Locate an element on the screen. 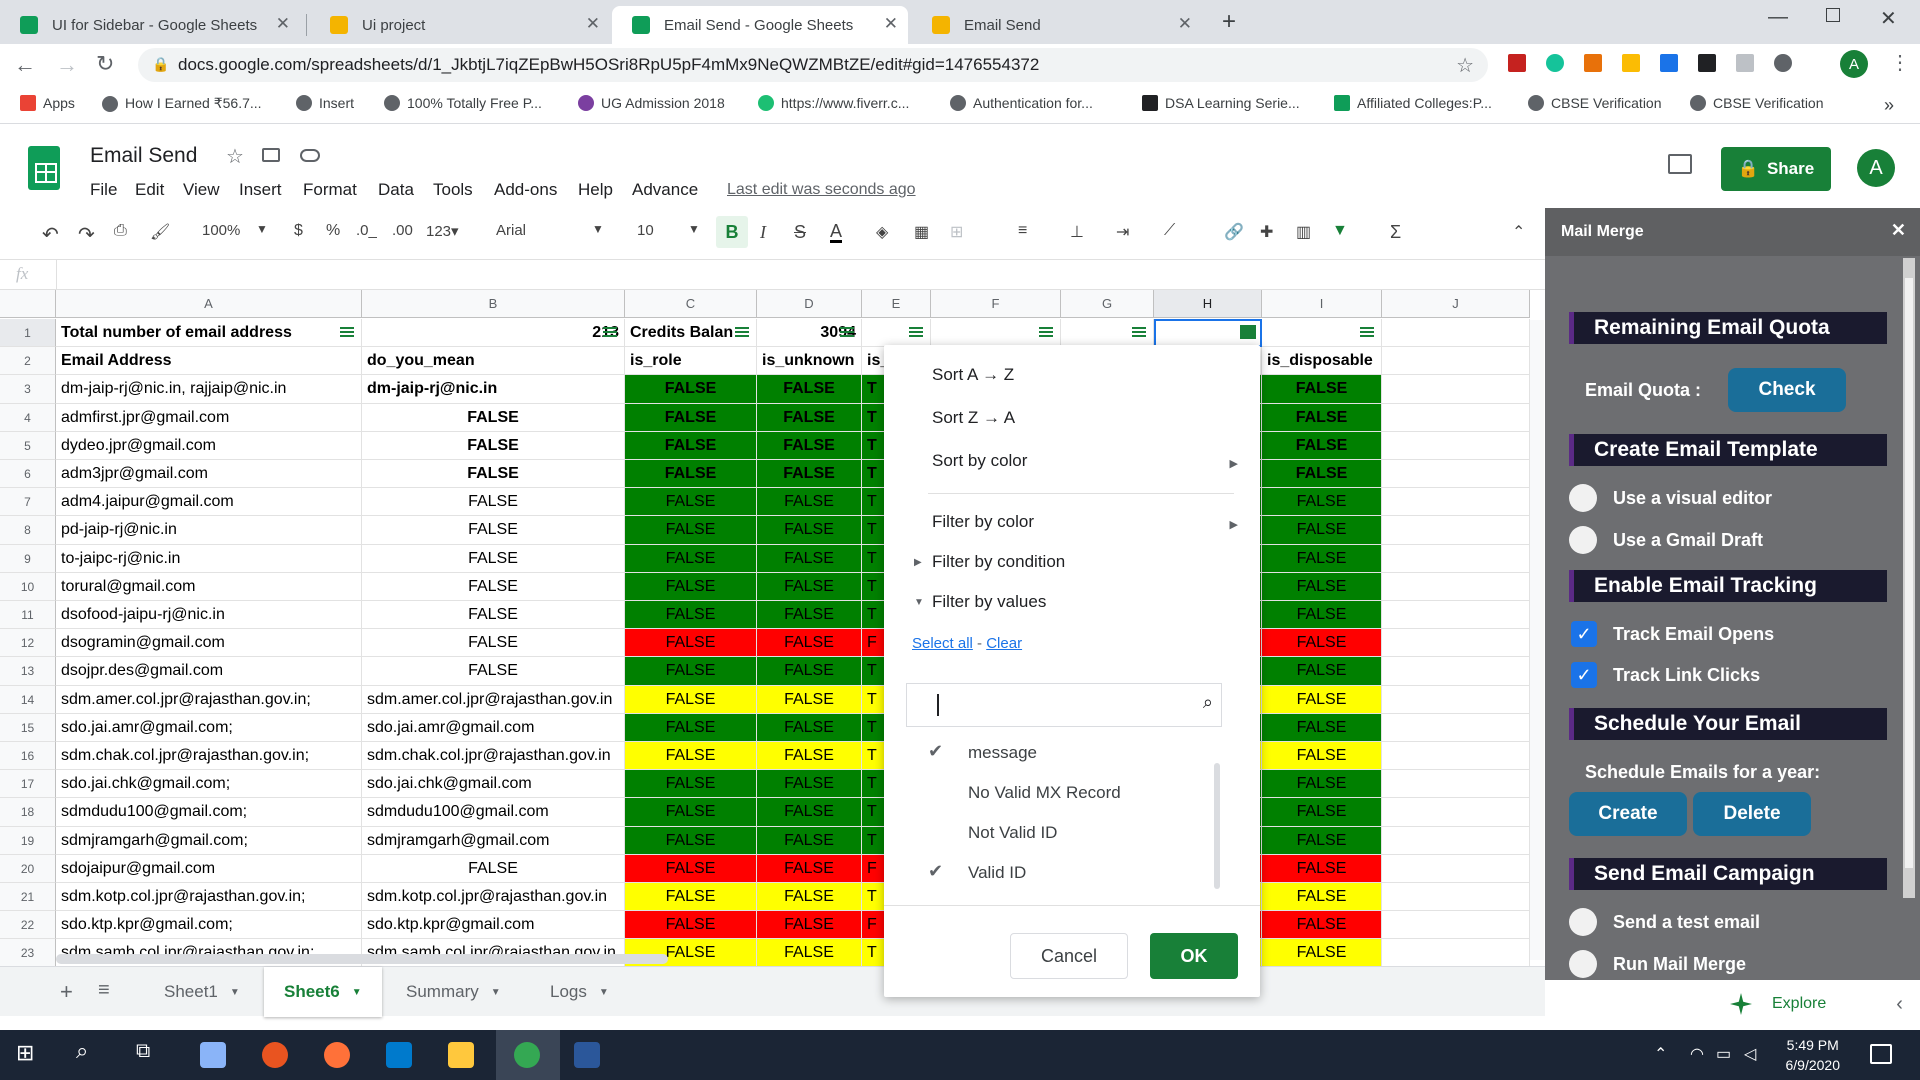 This screenshot has width=1920, height=1080. column-header-b: B is located at coordinates (493, 304).